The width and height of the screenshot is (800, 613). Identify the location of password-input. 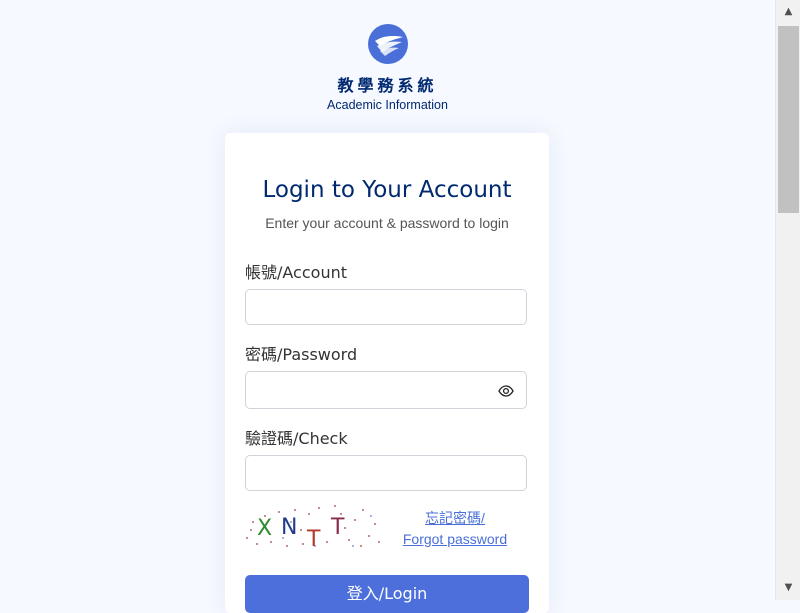
(386, 390).